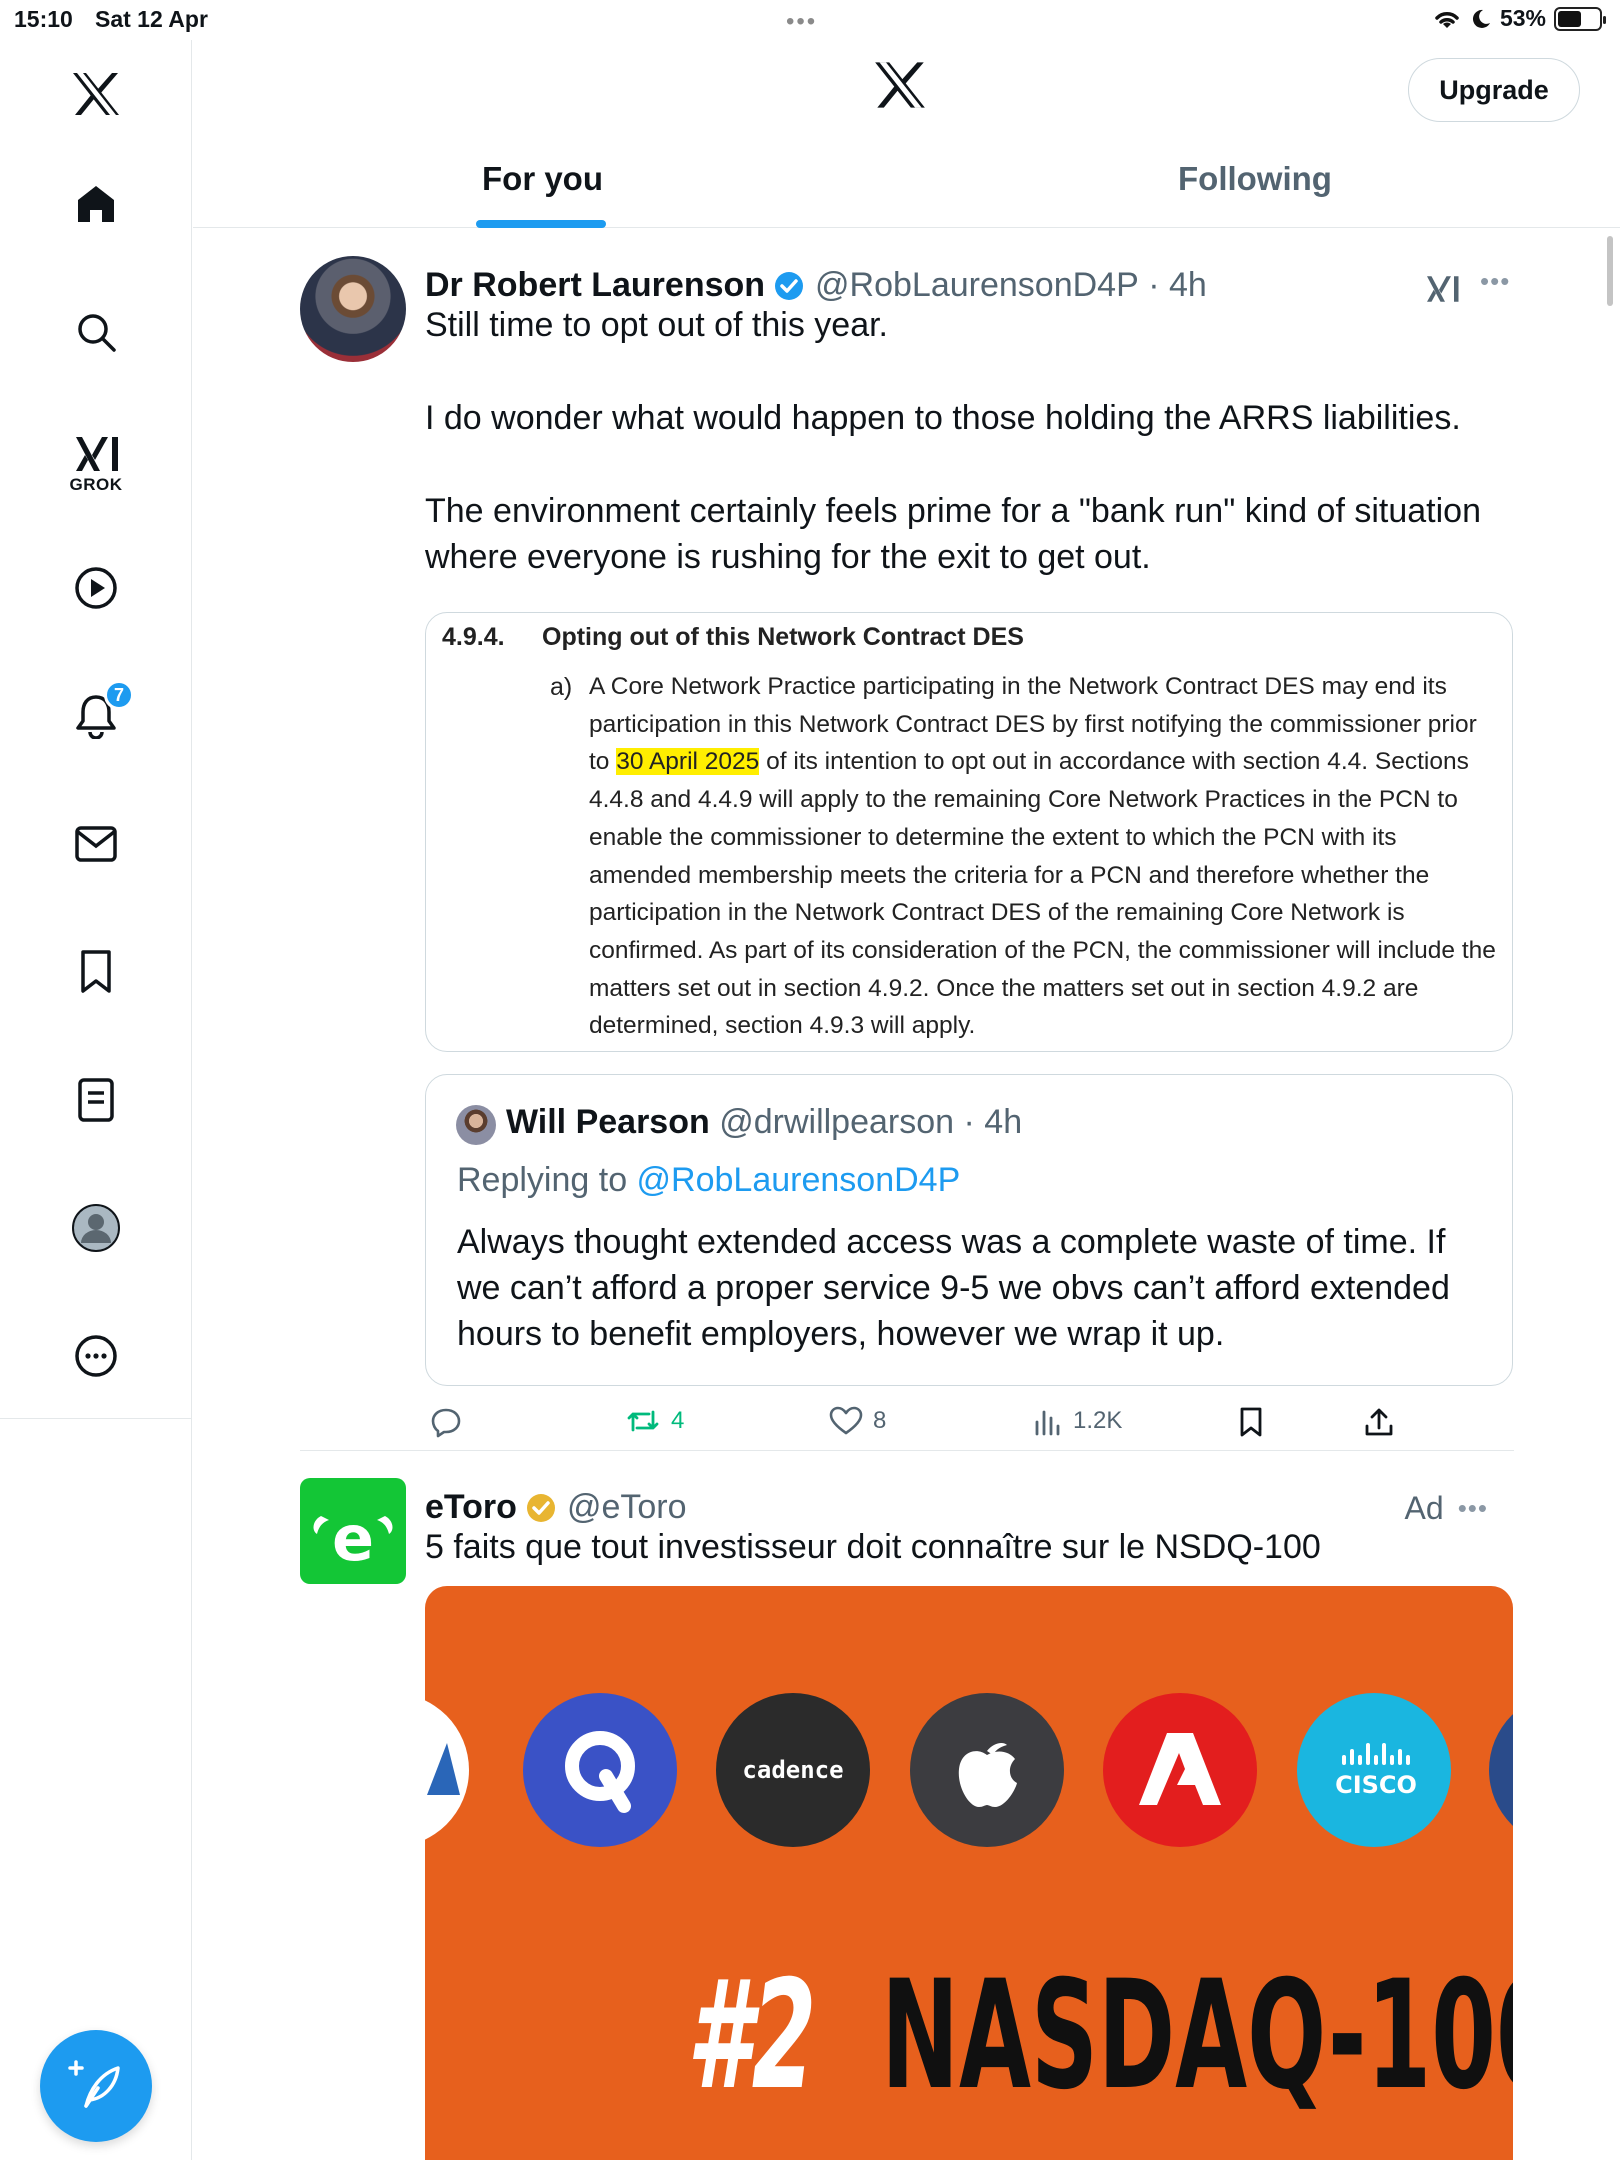  Describe the element at coordinates (846, 1420) in the screenshot. I see `heart-icon` at that location.